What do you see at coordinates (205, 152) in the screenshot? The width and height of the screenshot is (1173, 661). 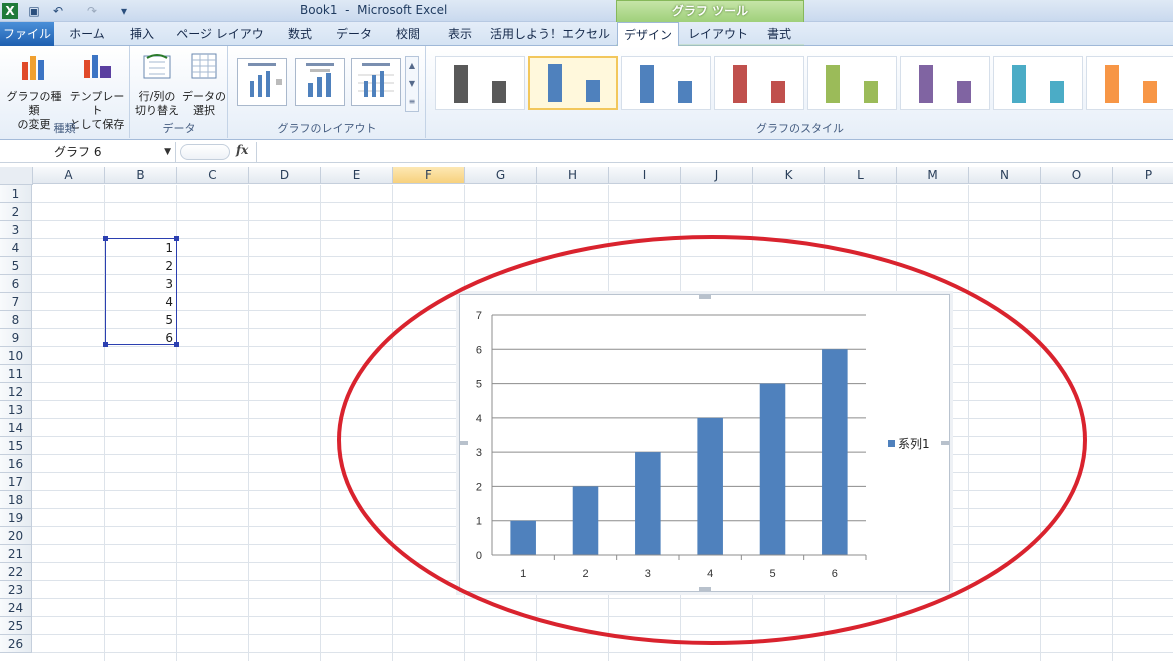 I see `formula-bar-splitter` at bounding box center [205, 152].